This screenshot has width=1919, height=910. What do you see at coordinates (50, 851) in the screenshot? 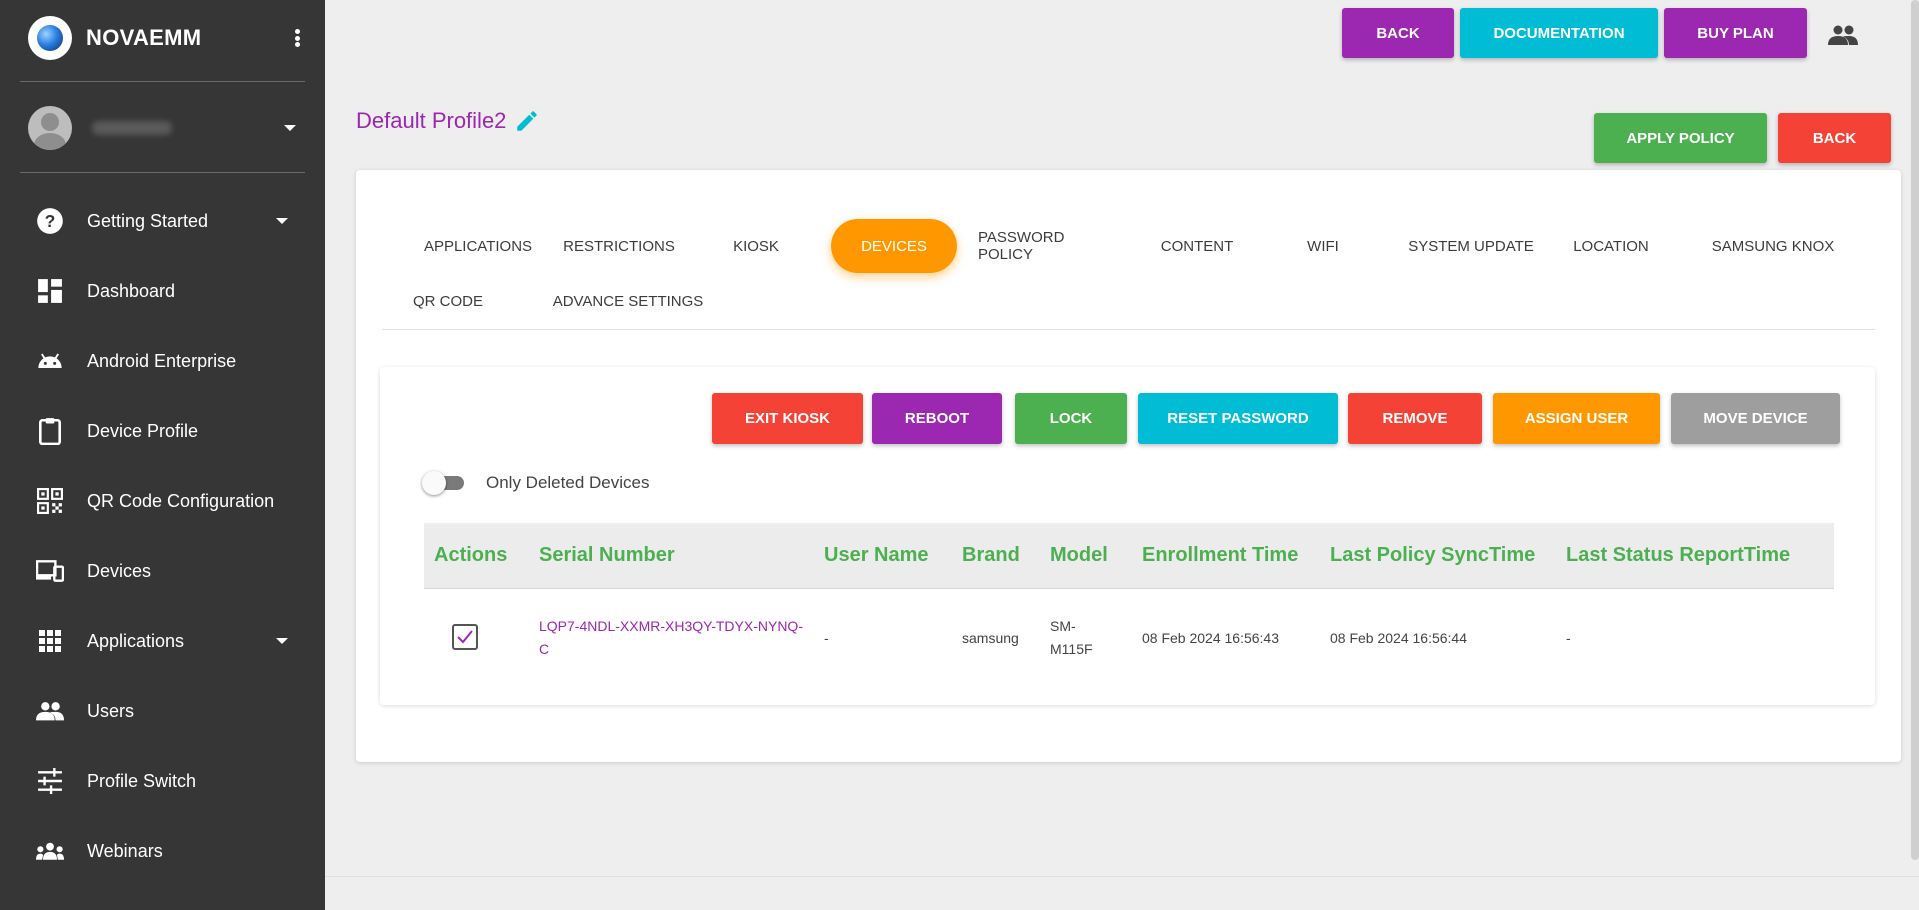
I see `groups-icon` at bounding box center [50, 851].